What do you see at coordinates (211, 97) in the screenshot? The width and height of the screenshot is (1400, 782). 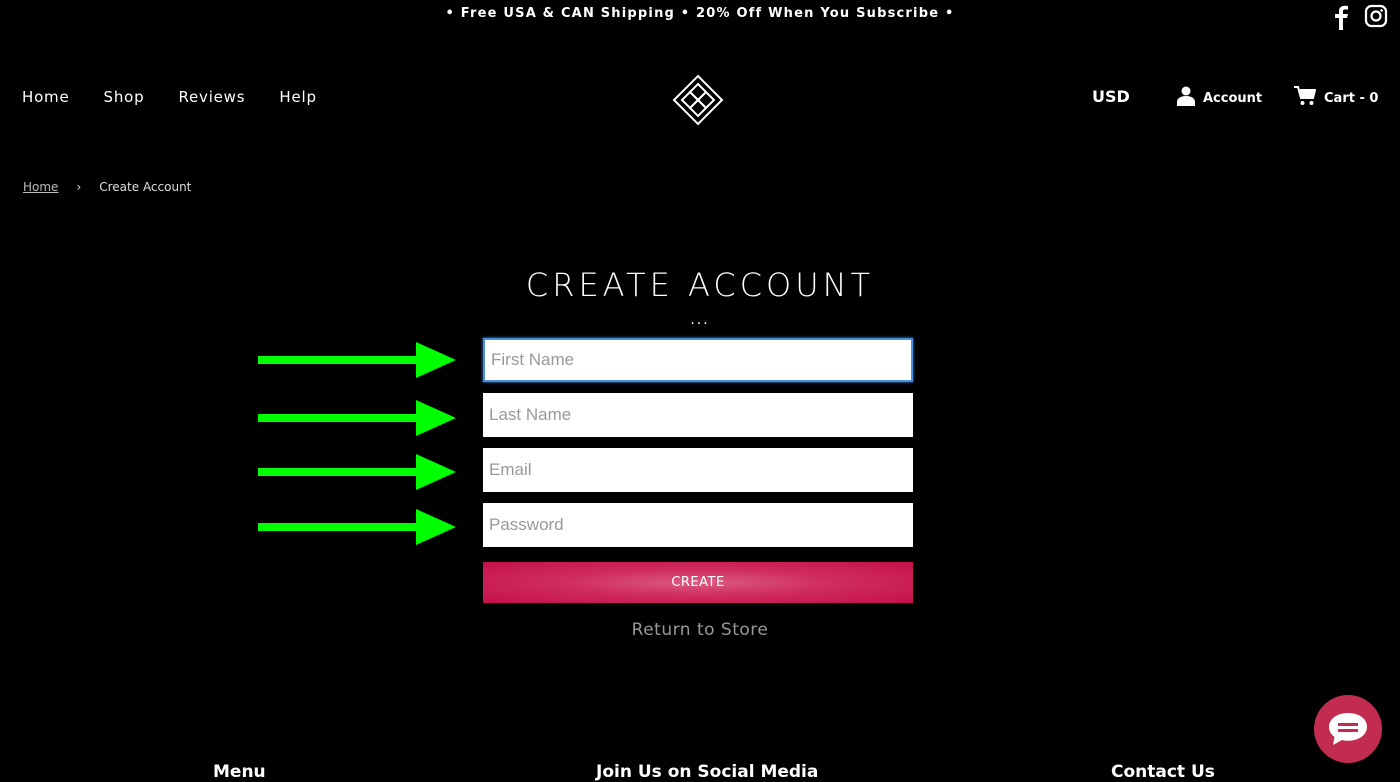 I see `nav-item-reviews: Reviews` at bounding box center [211, 97].